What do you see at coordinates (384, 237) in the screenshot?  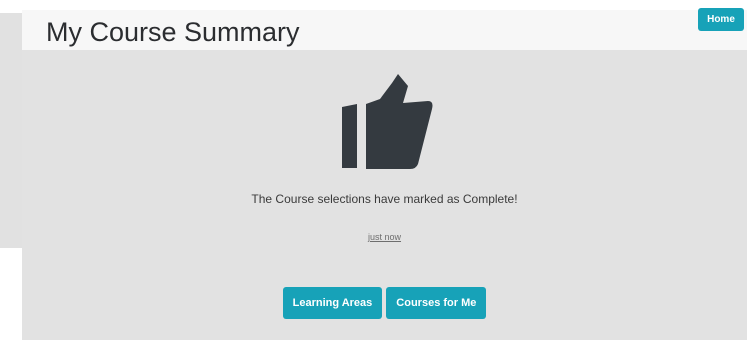 I see `timestamp: just now` at bounding box center [384, 237].